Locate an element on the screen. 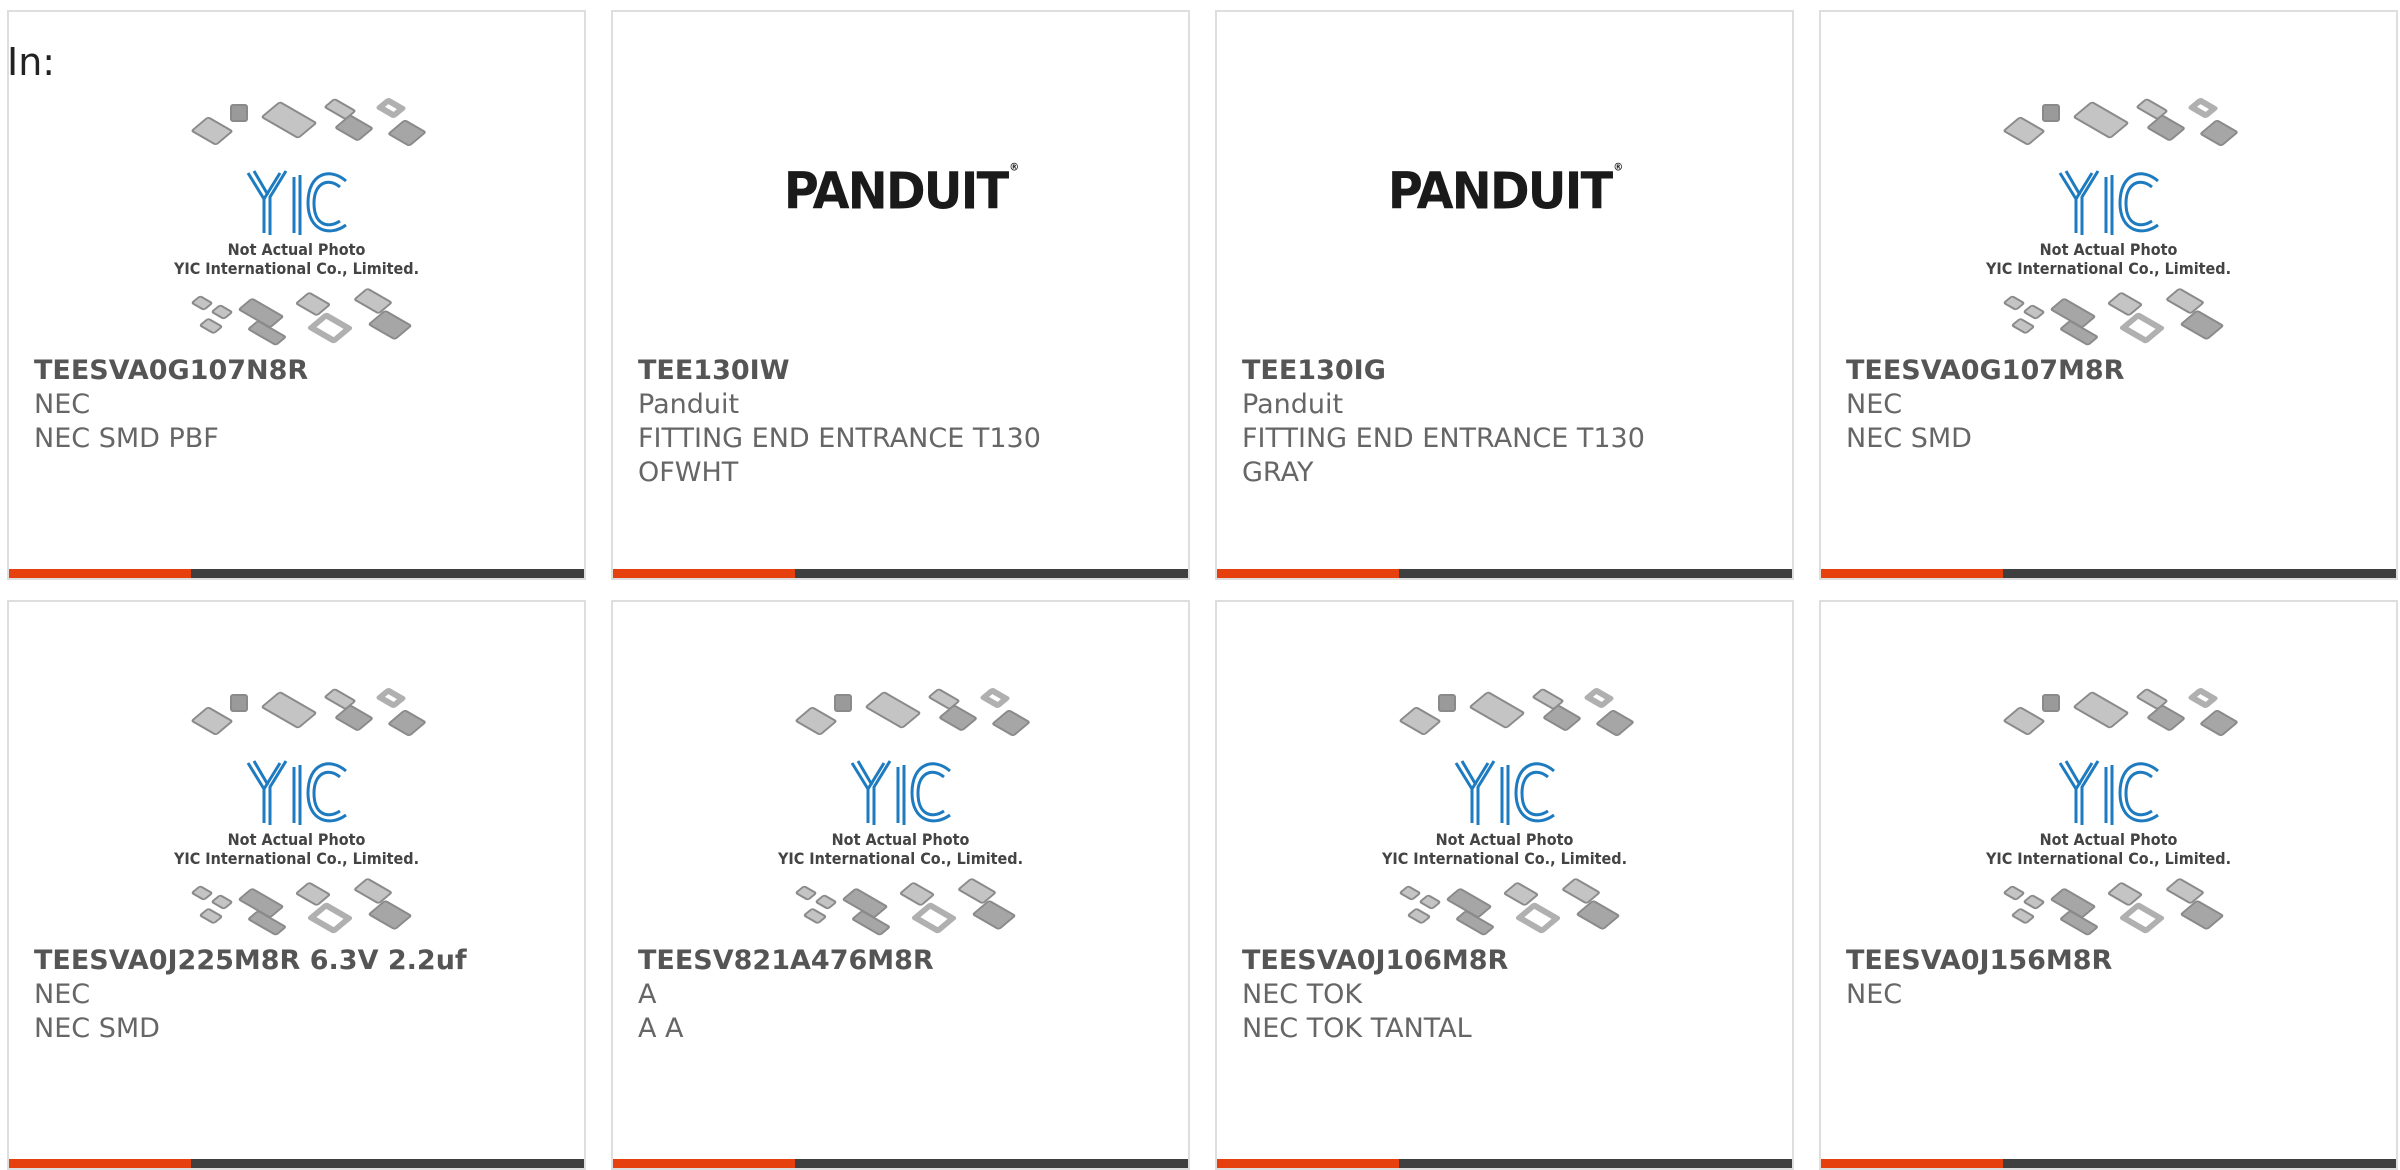  product-info: TEESV821A476M8R A A A is located at coordinates (903, 995).